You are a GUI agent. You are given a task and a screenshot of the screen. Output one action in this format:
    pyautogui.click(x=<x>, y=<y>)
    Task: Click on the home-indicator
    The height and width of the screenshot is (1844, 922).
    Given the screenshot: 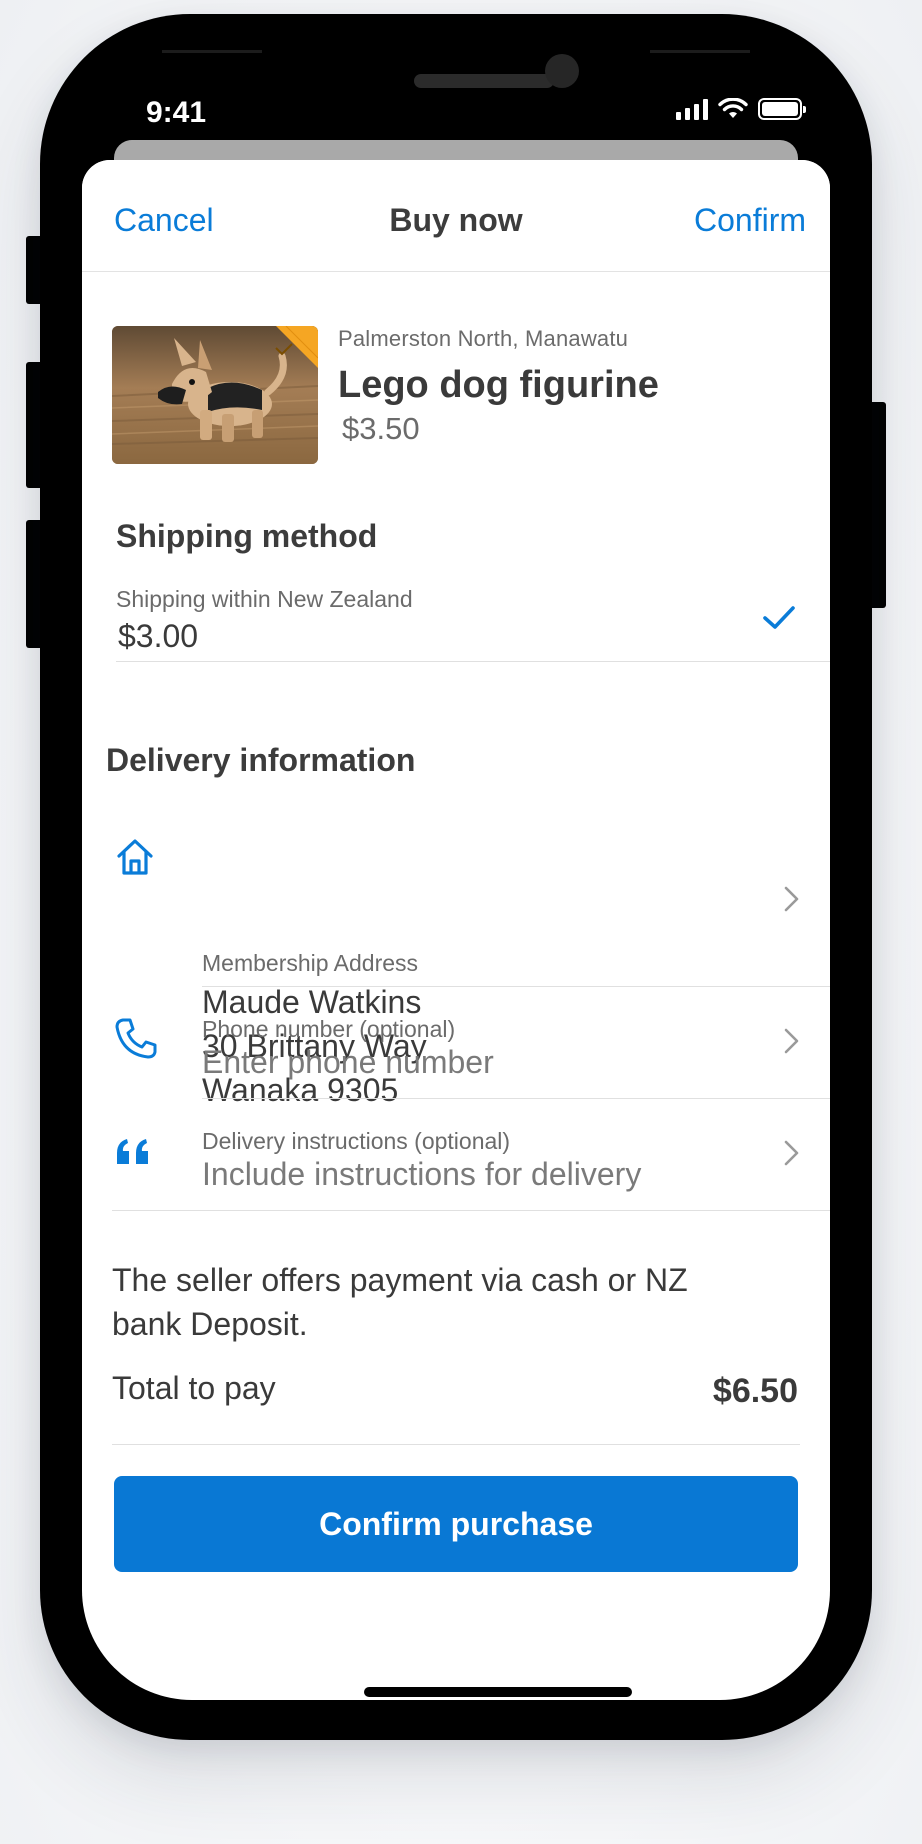 What is the action you would take?
    pyautogui.click(x=498, y=1692)
    